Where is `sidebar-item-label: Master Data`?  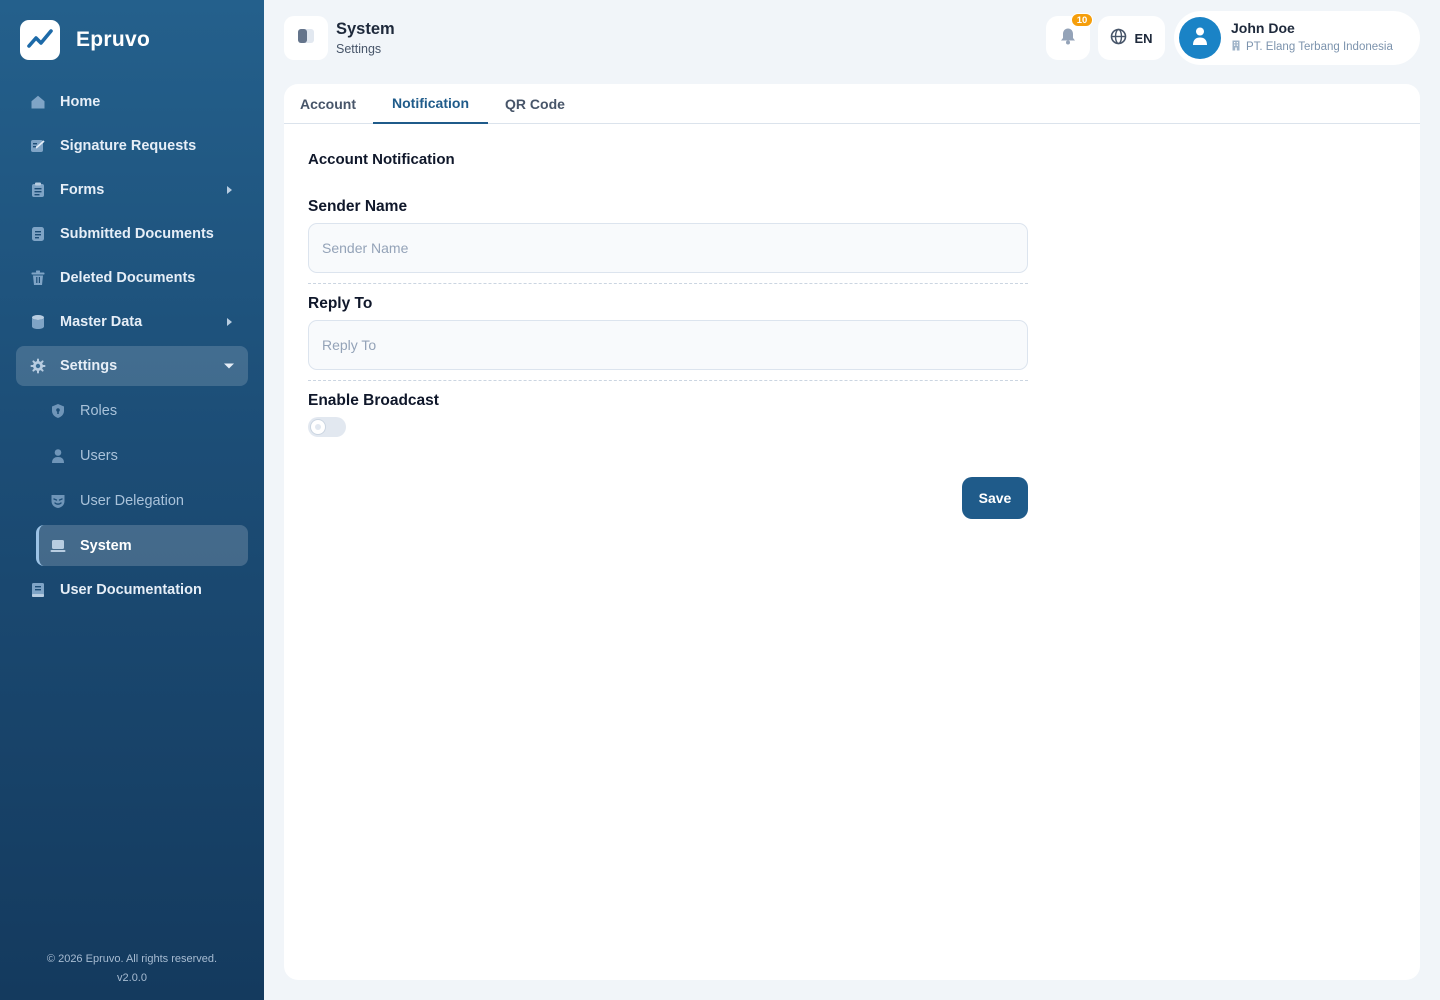 sidebar-item-label: Master Data is located at coordinates (101, 322).